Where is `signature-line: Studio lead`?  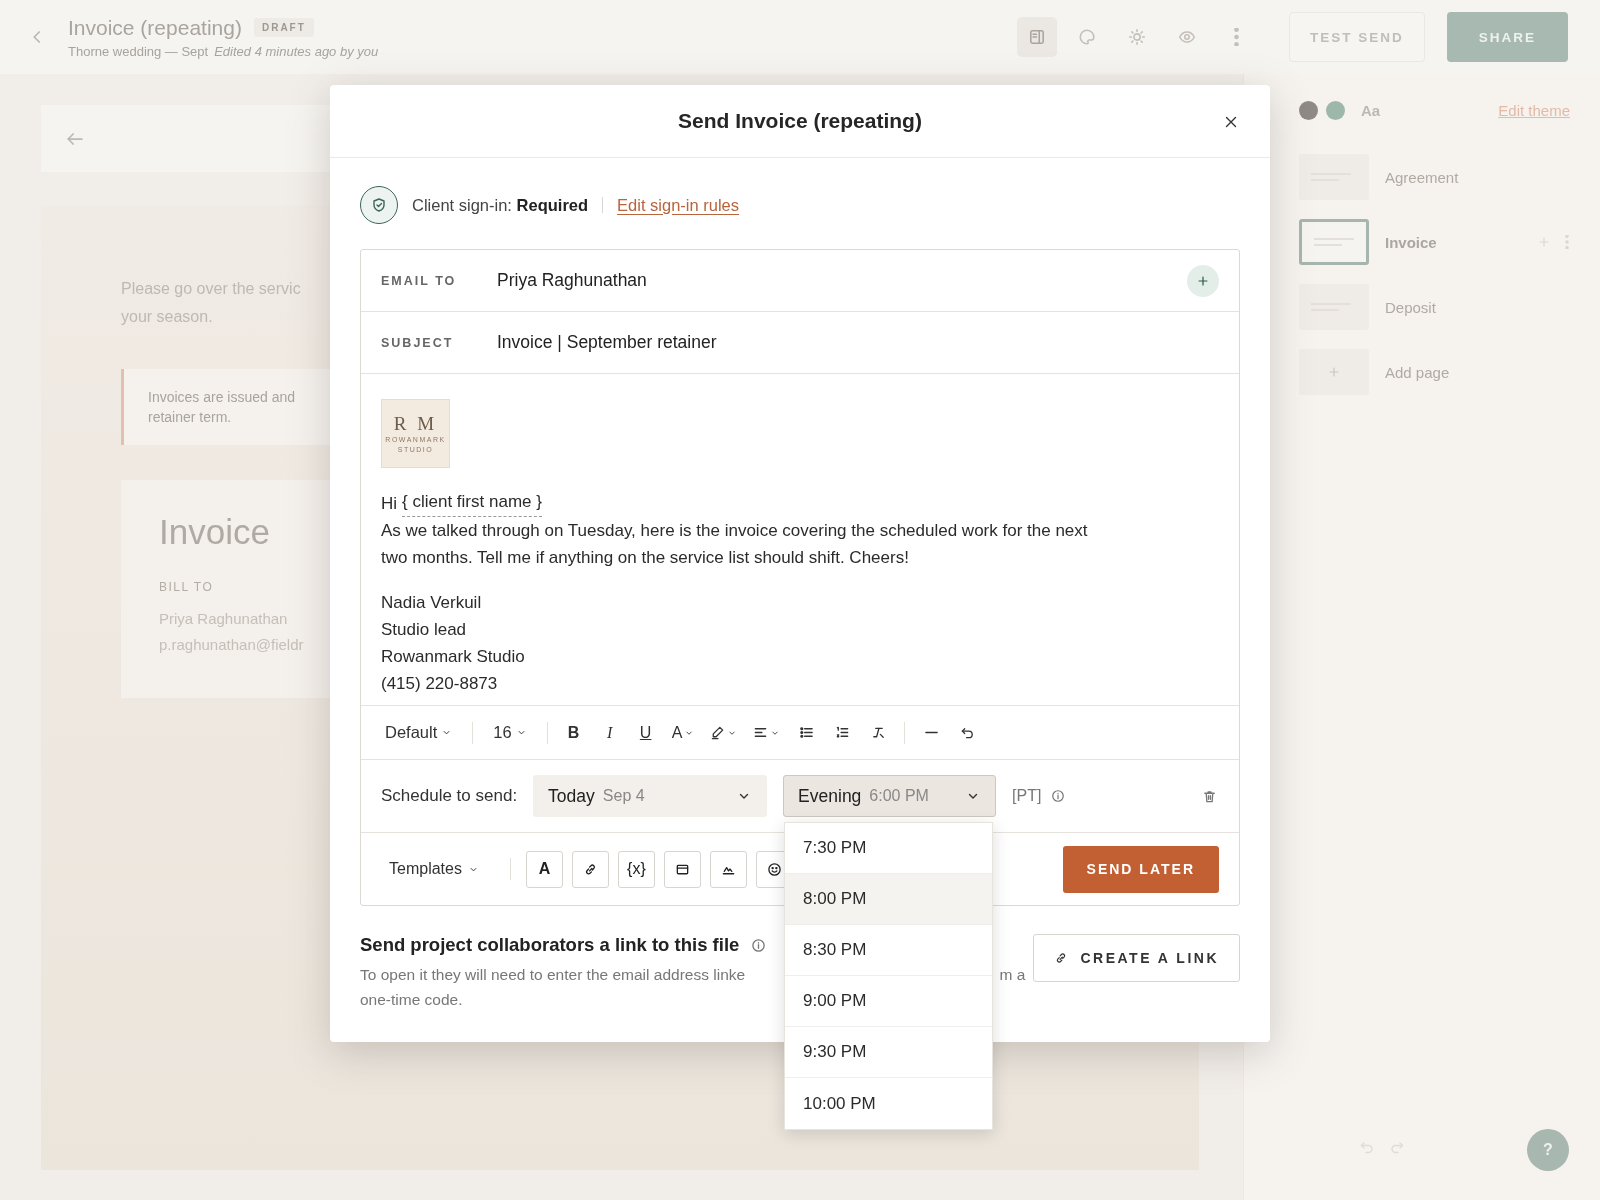
signature-line: Studio lead is located at coordinates (424, 630).